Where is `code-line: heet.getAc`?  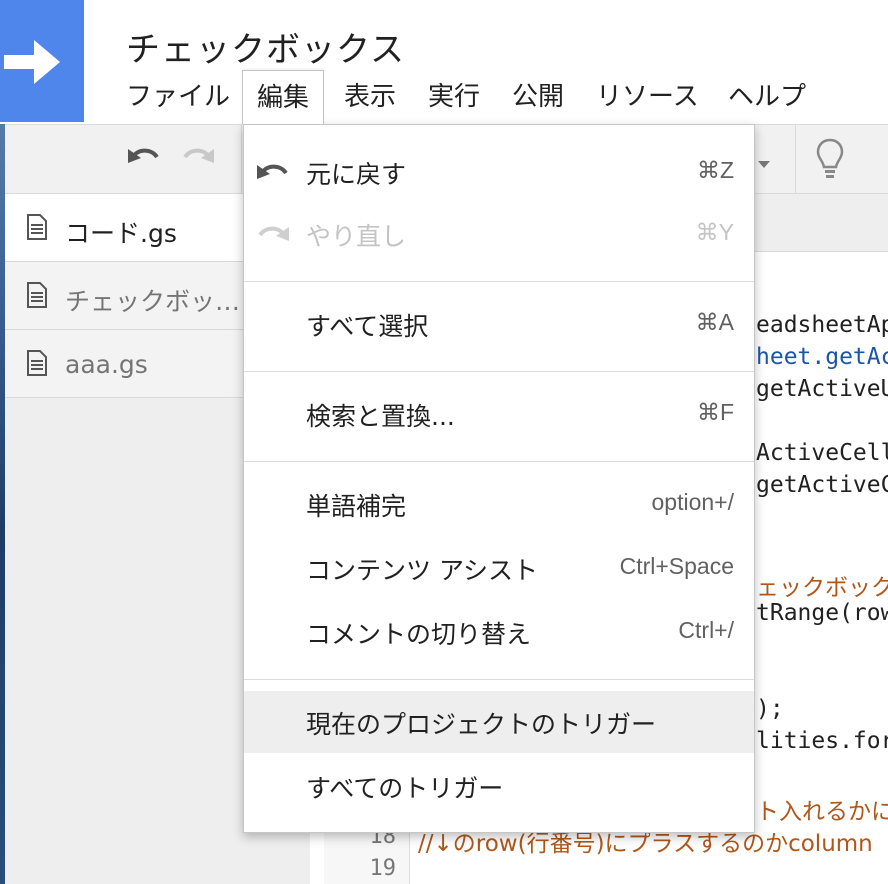 code-line: heet.getAc is located at coordinates (822, 357).